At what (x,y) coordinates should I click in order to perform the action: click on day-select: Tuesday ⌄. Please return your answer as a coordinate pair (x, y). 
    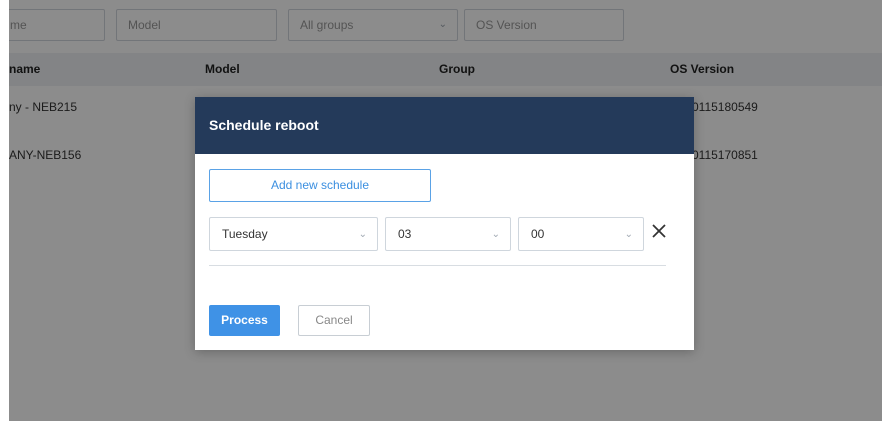
    Looking at the image, I should click on (293, 234).